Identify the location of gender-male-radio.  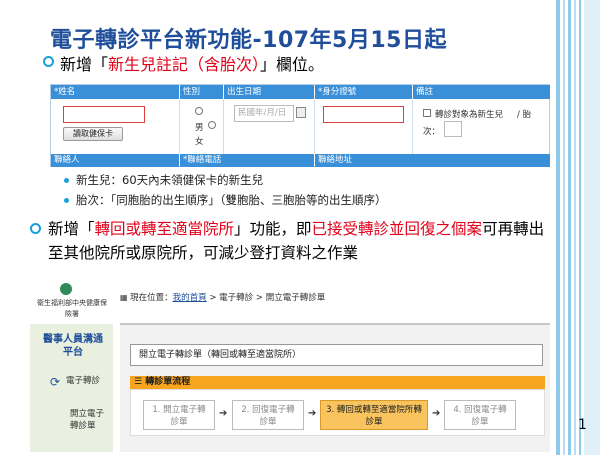
(199, 111).